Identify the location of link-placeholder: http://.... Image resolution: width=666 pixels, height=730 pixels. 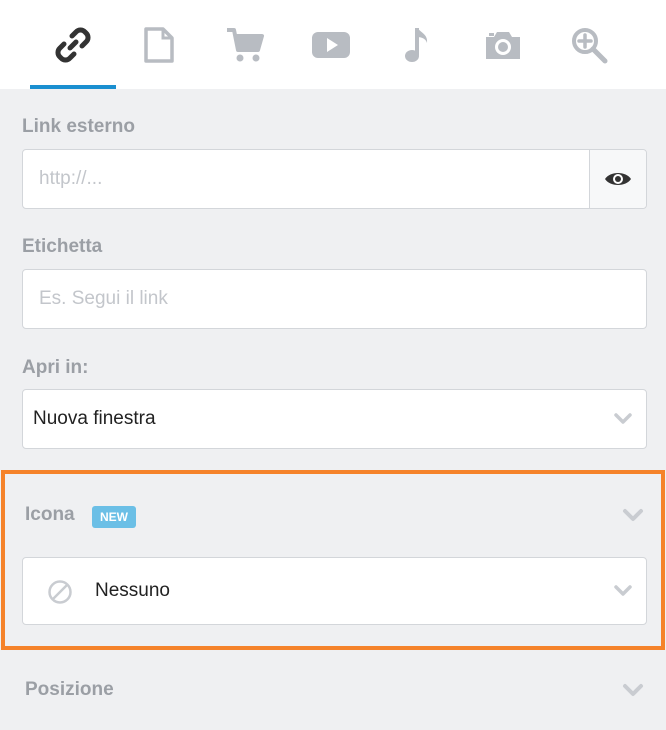
(71, 178).